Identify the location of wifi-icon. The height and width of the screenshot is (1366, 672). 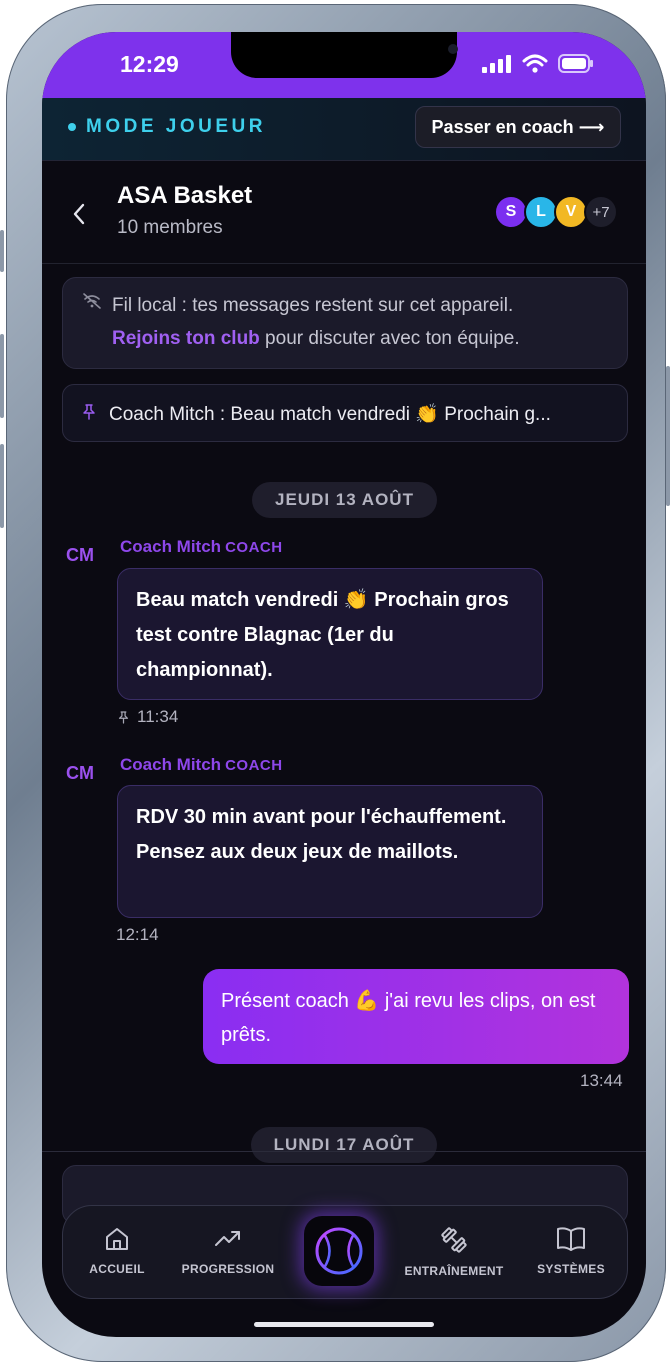
(535, 63).